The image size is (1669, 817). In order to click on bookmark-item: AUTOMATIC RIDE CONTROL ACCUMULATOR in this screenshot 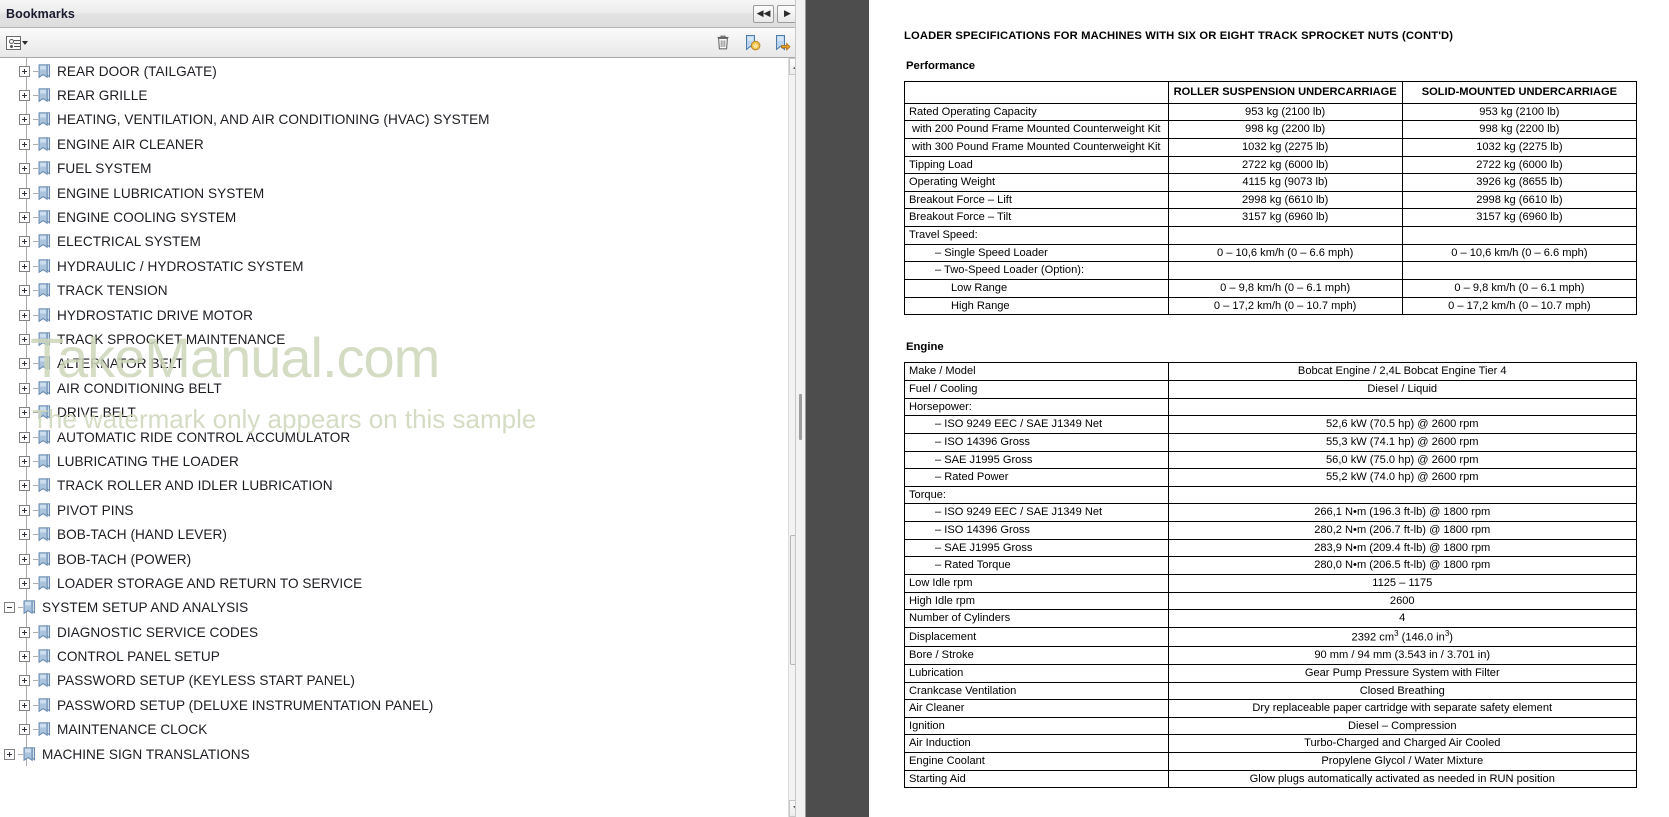, I will do `click(394, 437)`.